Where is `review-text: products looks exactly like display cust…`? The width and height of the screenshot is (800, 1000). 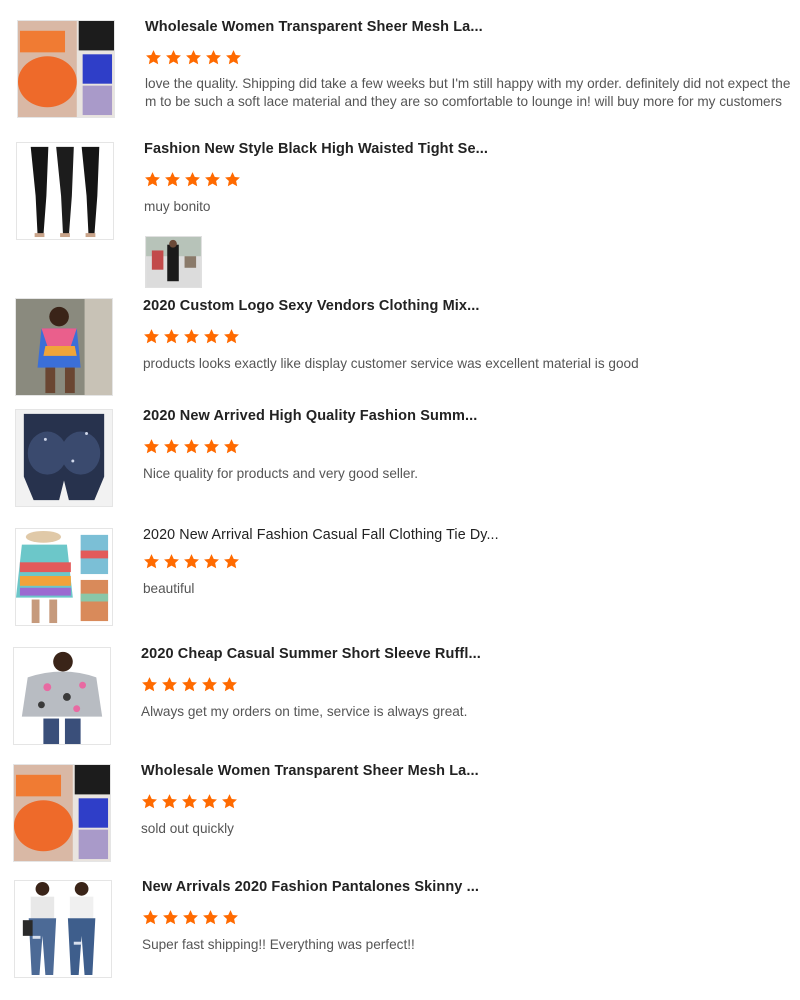
review-text: products looks exactly like display cust… is located at coordinates (391, 363).